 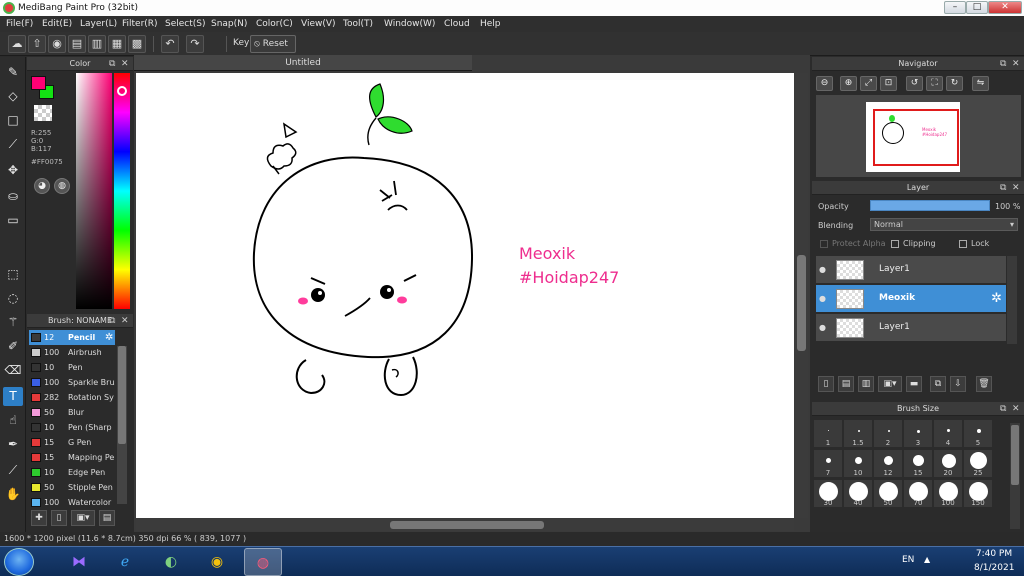 I want to click on cloud-icon: ☁, so click(x=17, y=44).